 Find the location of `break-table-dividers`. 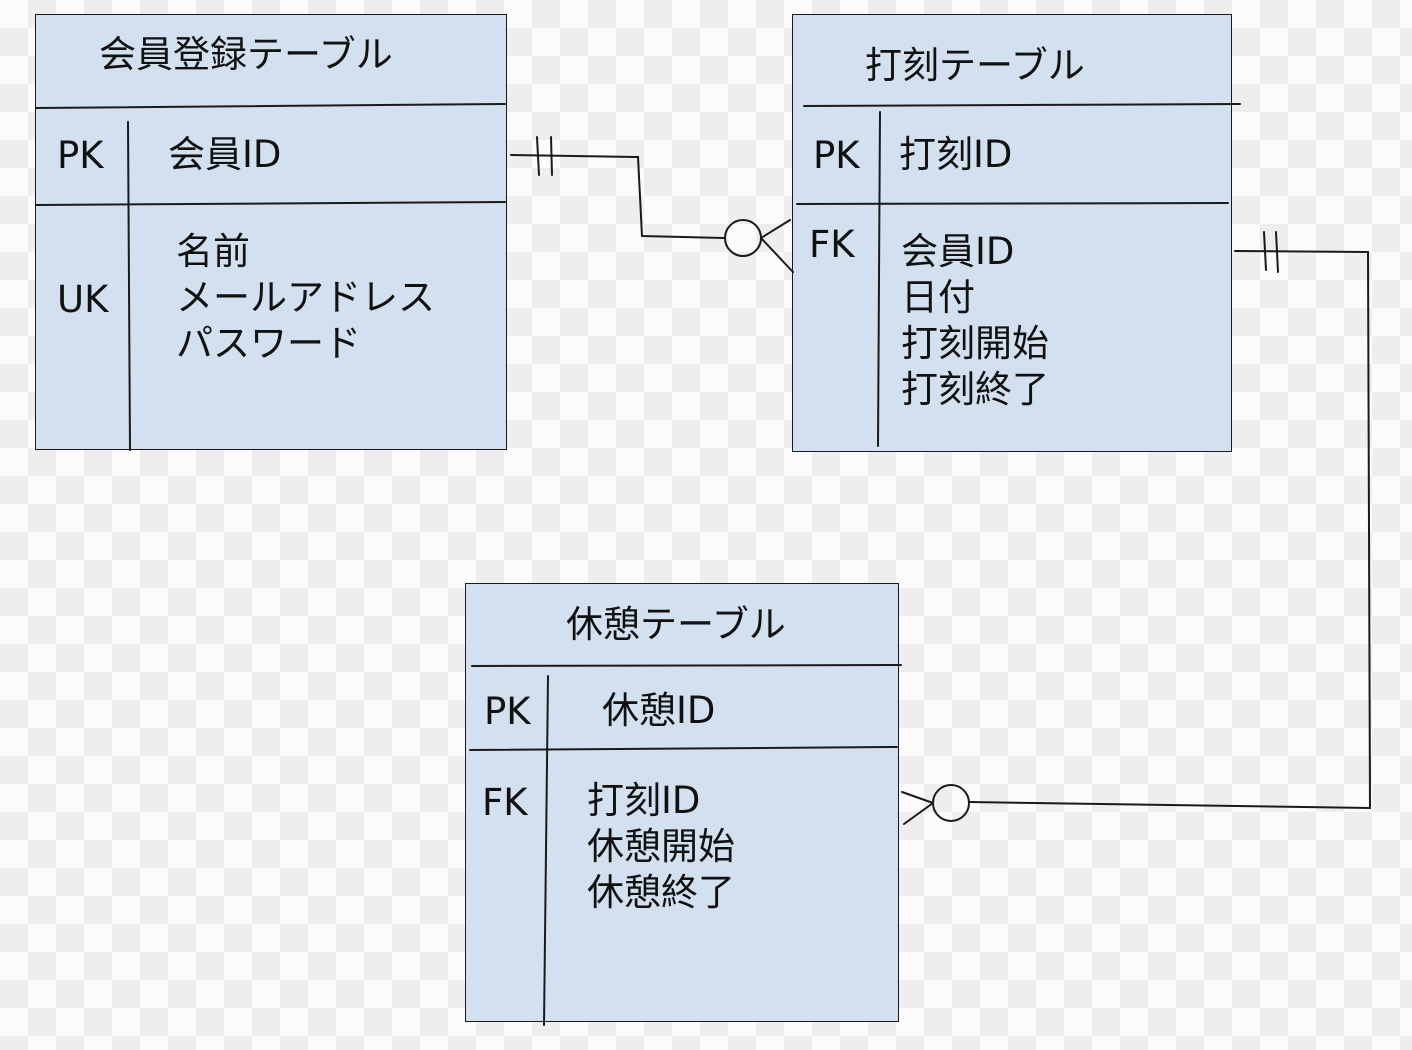

break-table-dividers is located at coordinates (685, 845).